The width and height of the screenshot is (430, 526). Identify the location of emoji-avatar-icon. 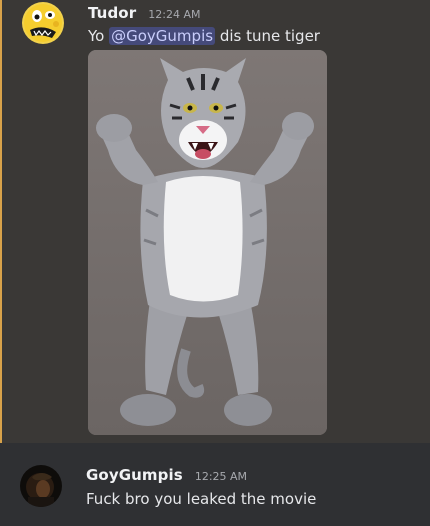
(43, 23).